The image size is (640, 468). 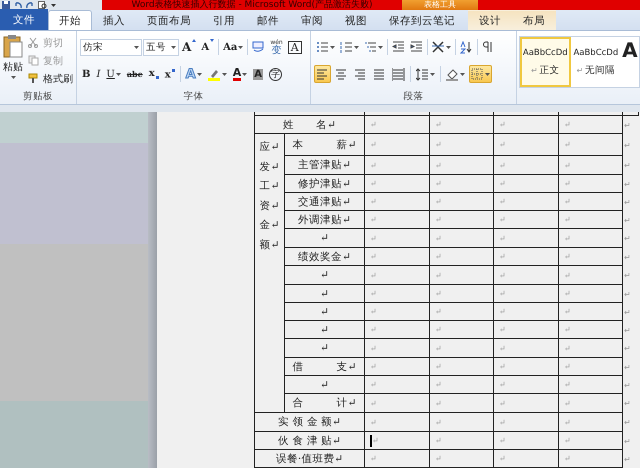 What do you see at coordinates (134, 74) in the screenshot?
I see `strikethrough-button: abe` at bounding box center [134, 74].